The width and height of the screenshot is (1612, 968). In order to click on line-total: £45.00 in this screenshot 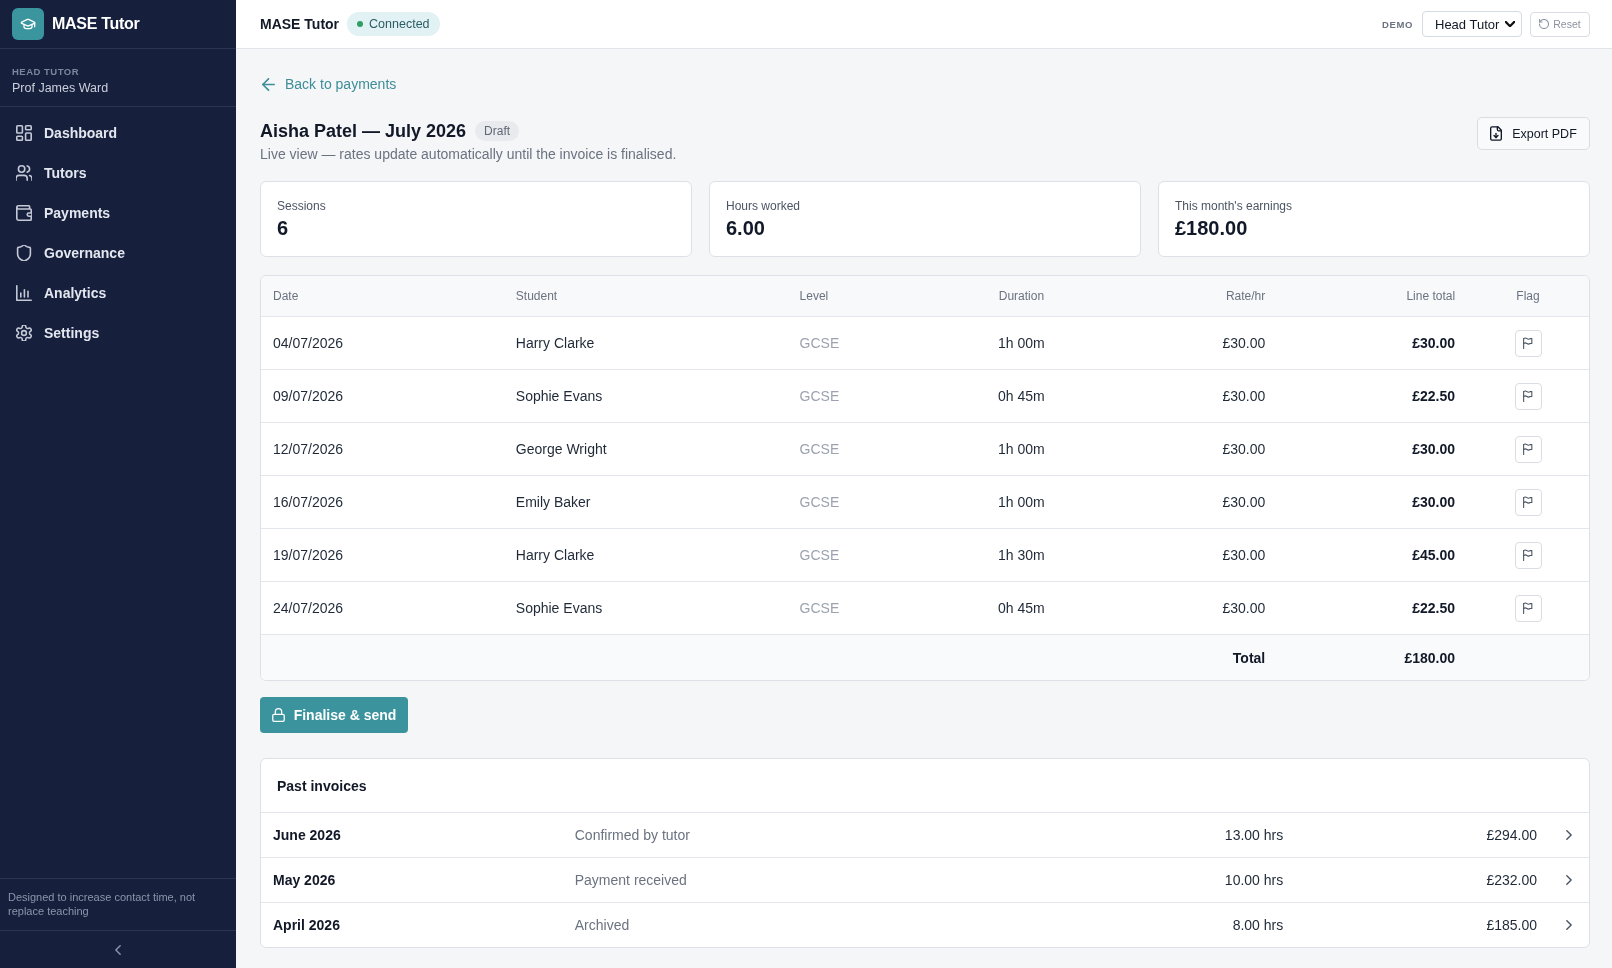, I will do `click(1434, 555)`.